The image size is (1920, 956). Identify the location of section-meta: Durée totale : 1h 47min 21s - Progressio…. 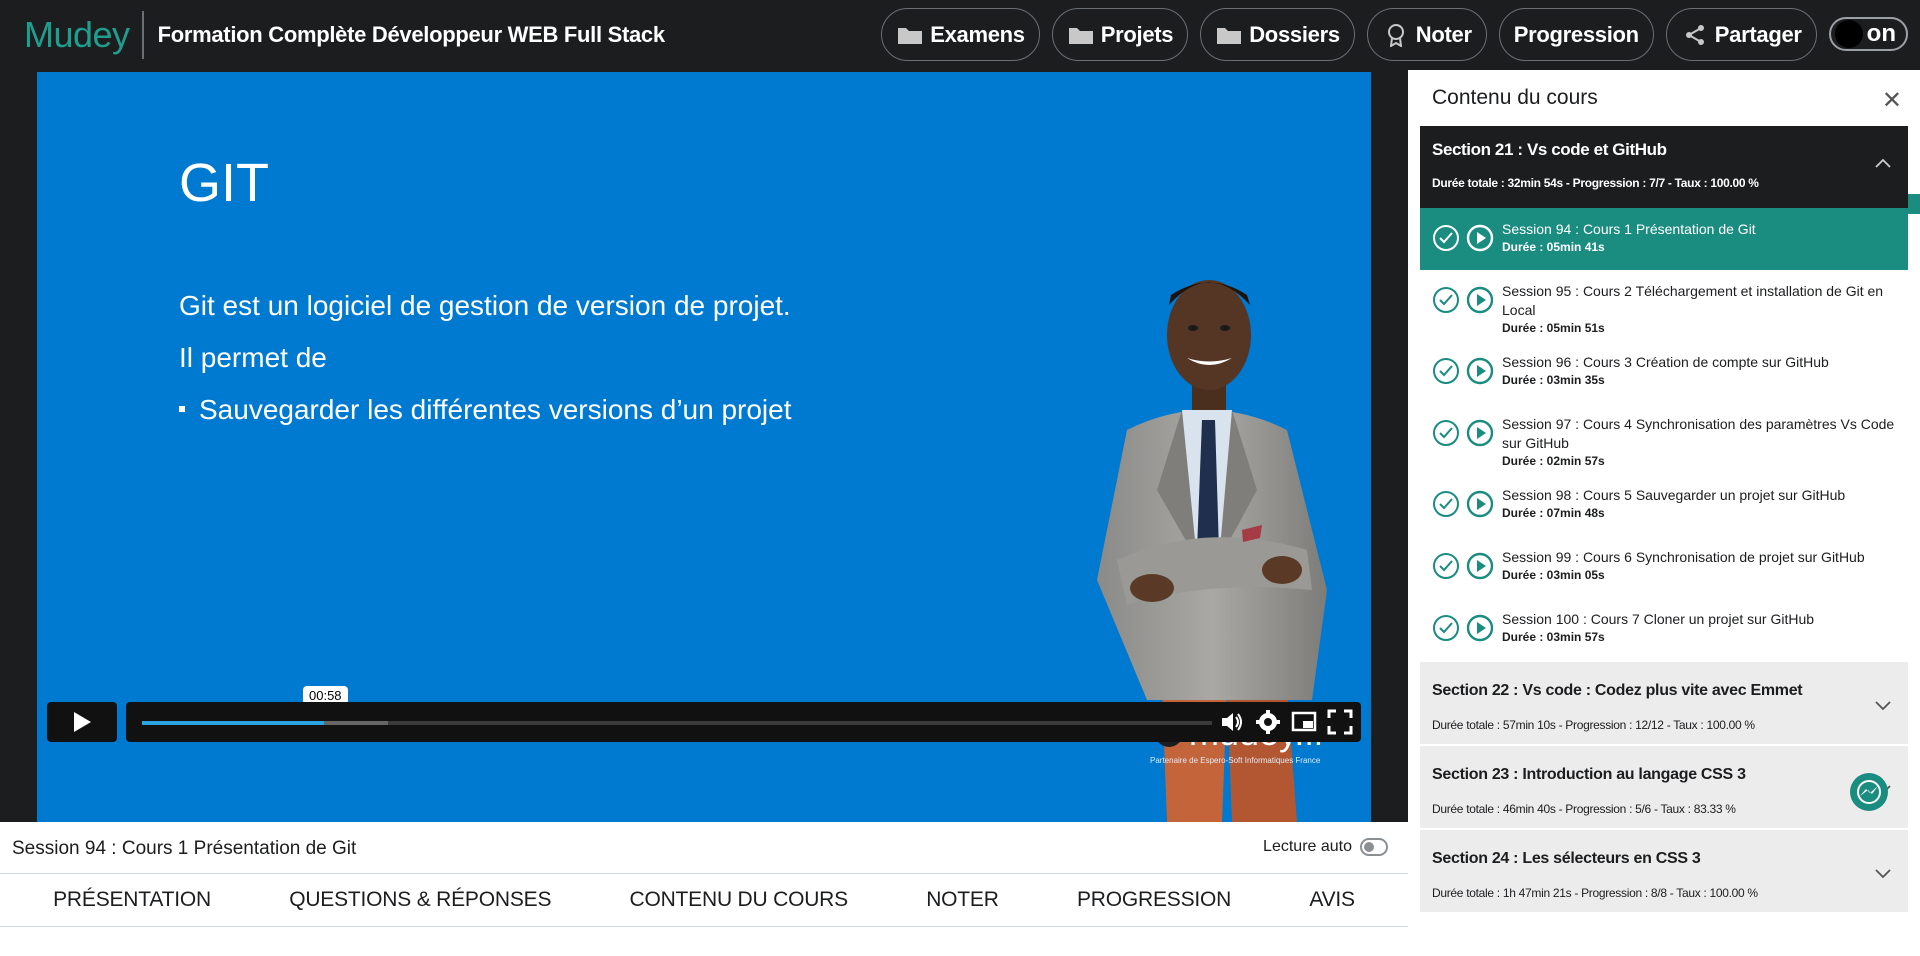
(1595, 893).